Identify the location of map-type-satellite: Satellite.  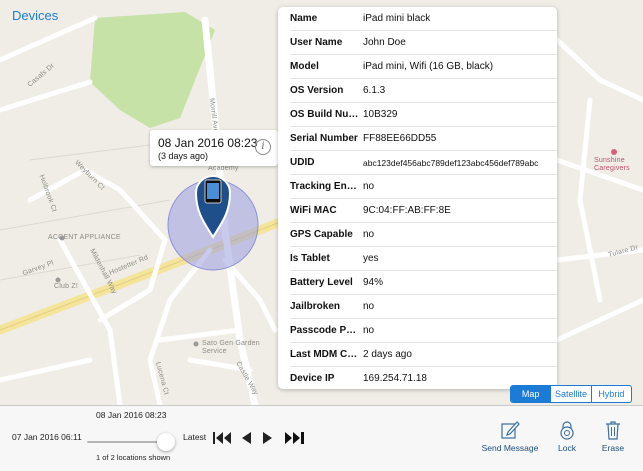
(570, 394).